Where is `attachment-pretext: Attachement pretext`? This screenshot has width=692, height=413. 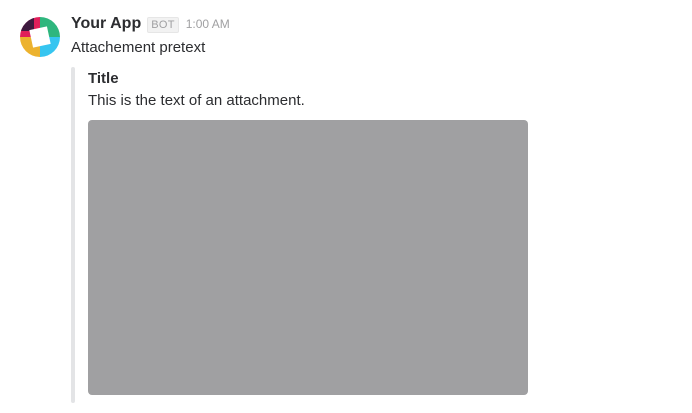 attachment-pretext: Attachement pretext is located at coordinates (138, 47).